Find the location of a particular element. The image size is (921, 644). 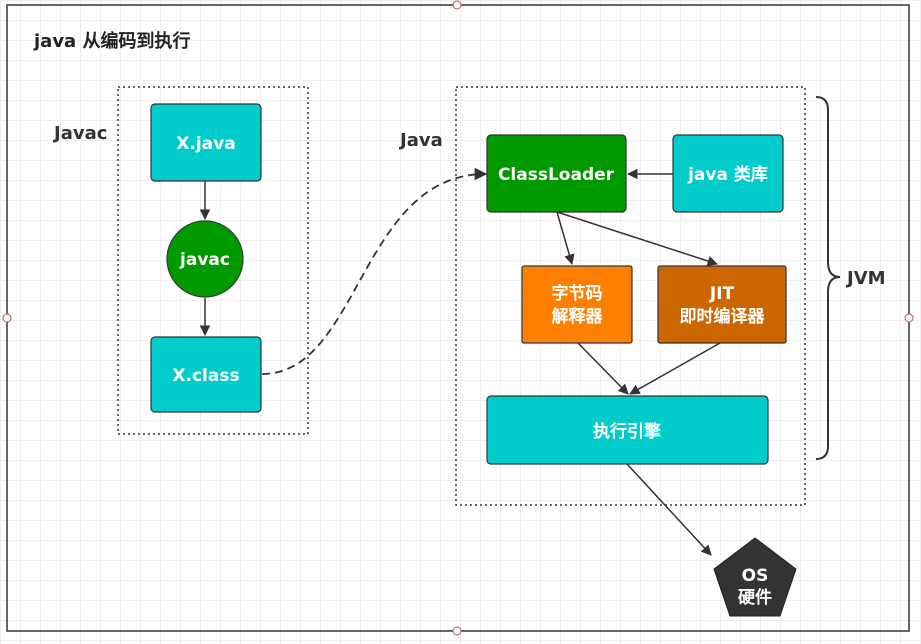

edge-jit-engine is located at coordinates (675, 368).